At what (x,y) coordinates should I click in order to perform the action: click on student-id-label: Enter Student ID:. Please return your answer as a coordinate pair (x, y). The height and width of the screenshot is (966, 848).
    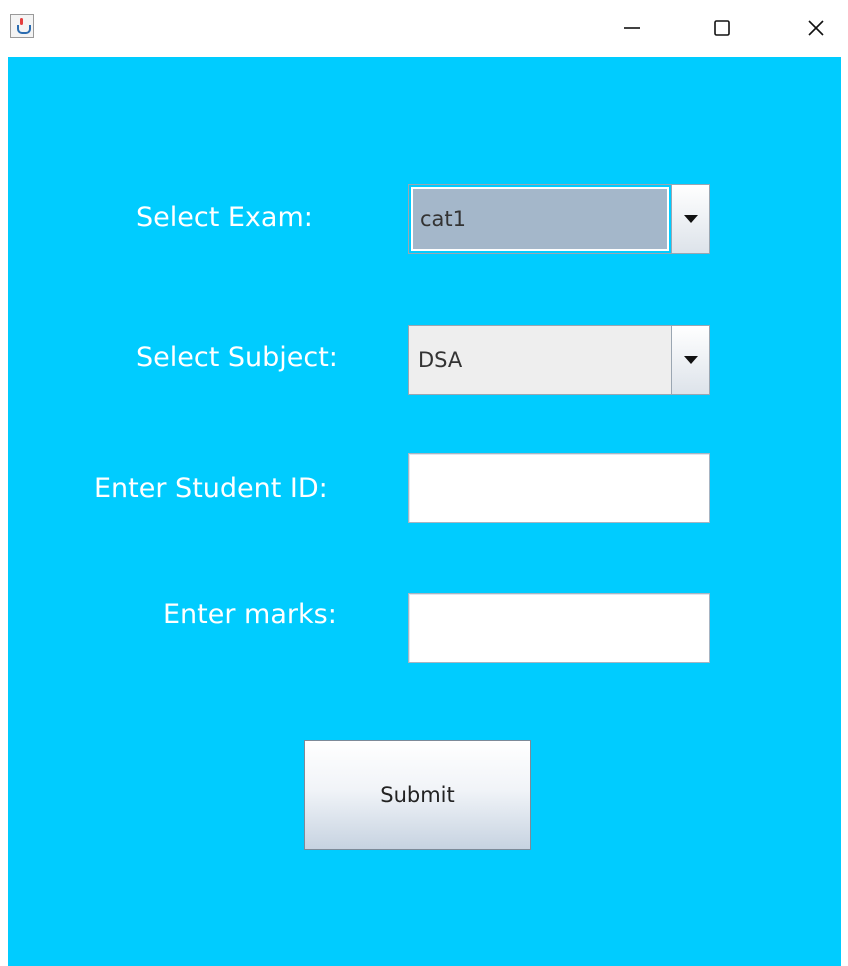
    Looking at the image, I should click on (211, 488).